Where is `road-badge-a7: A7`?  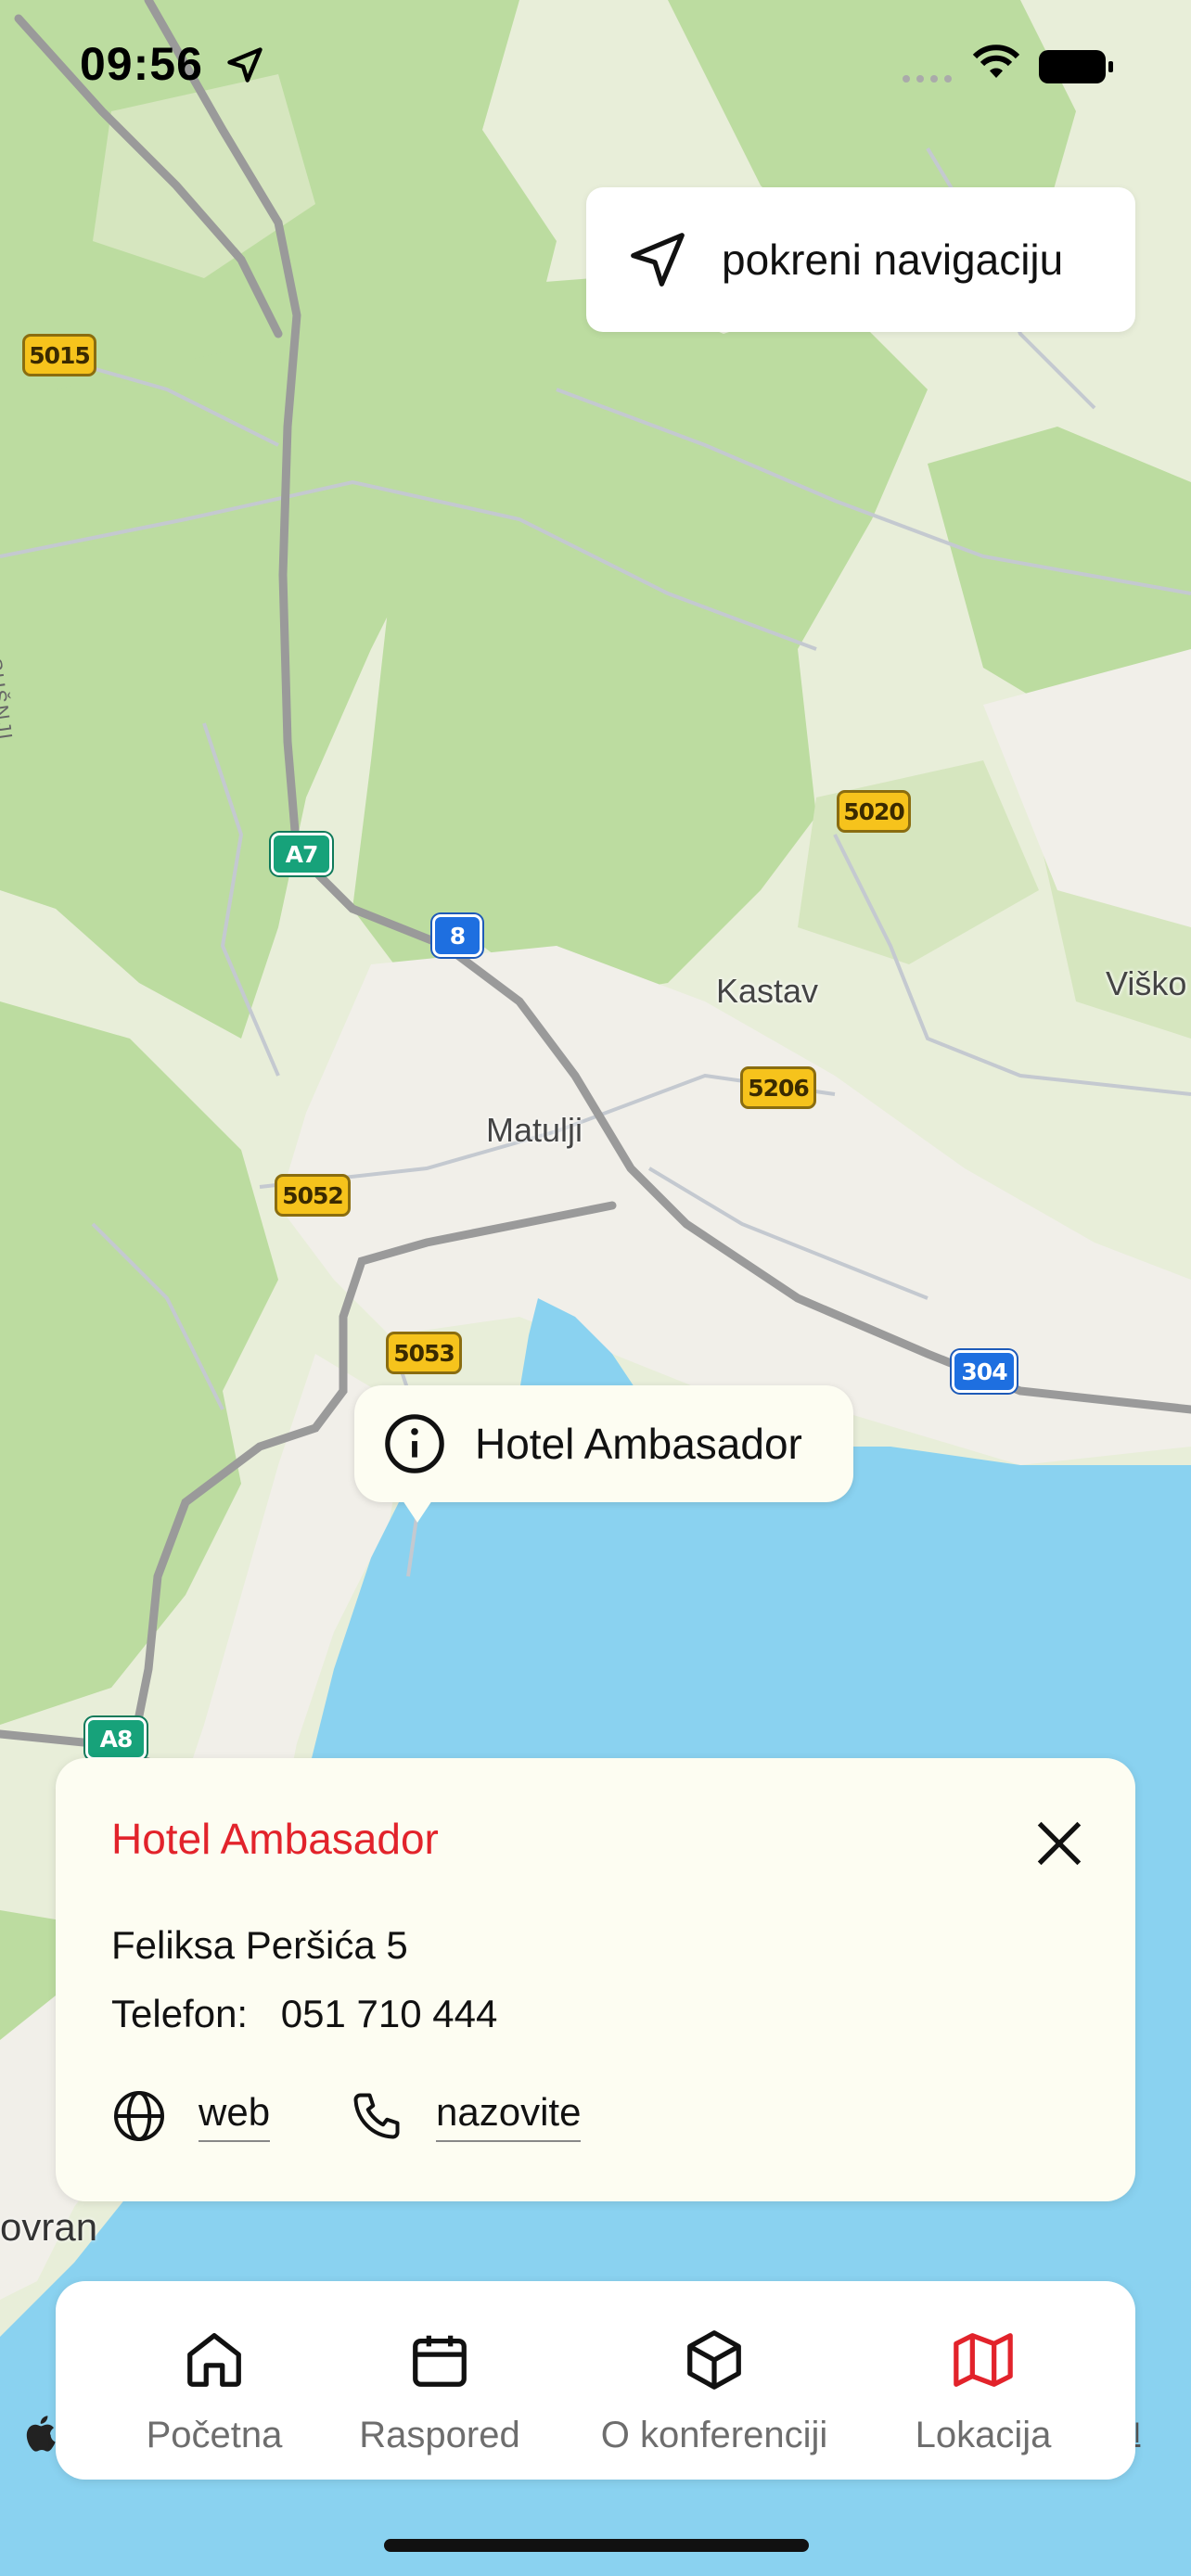 road-badge-a7: A7 is located at coordinates (301, 854).